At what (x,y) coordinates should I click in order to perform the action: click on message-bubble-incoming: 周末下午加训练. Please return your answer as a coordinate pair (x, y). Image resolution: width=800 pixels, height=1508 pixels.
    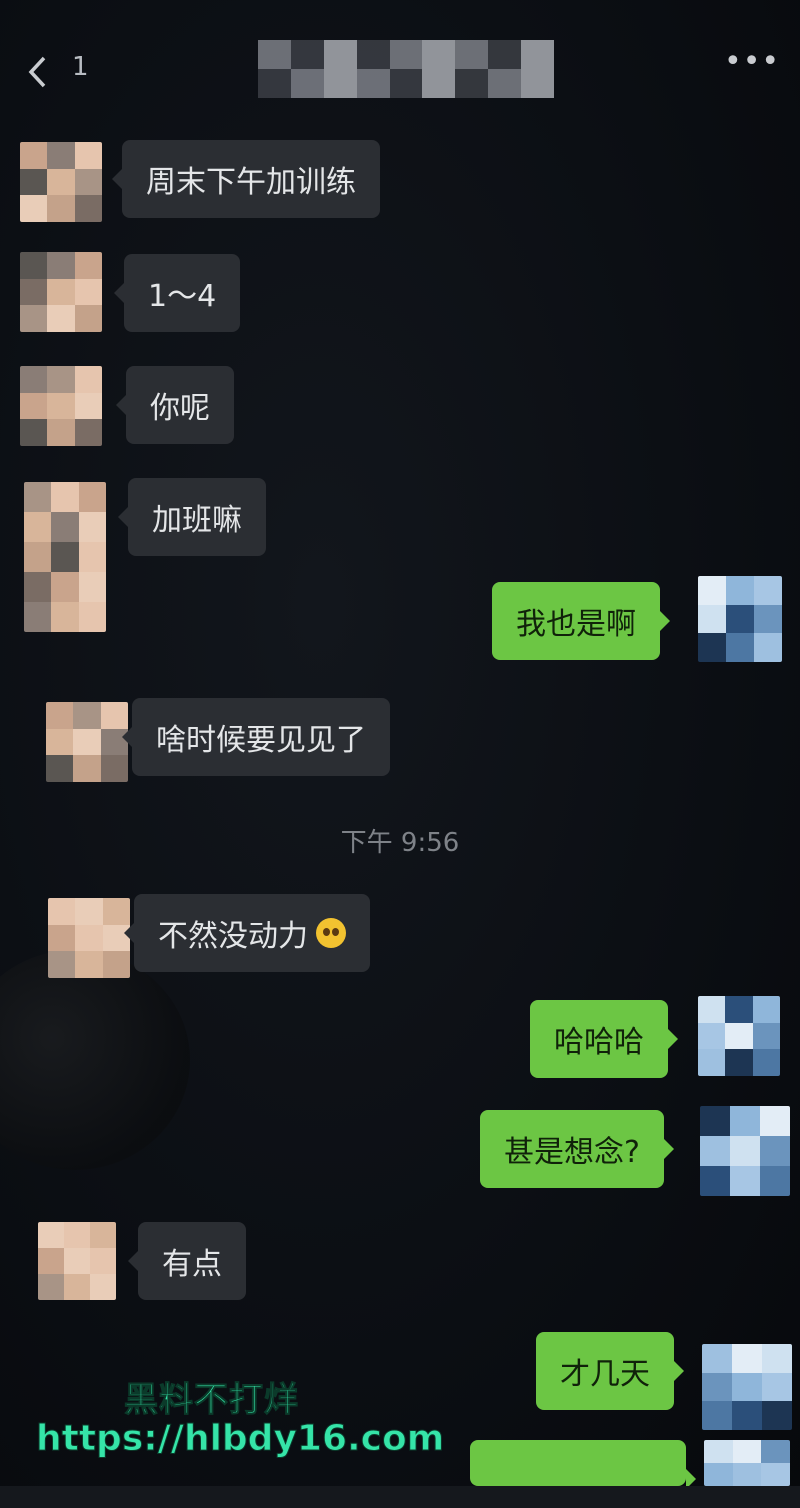
    Looking at the image, I should click on (246, 179).